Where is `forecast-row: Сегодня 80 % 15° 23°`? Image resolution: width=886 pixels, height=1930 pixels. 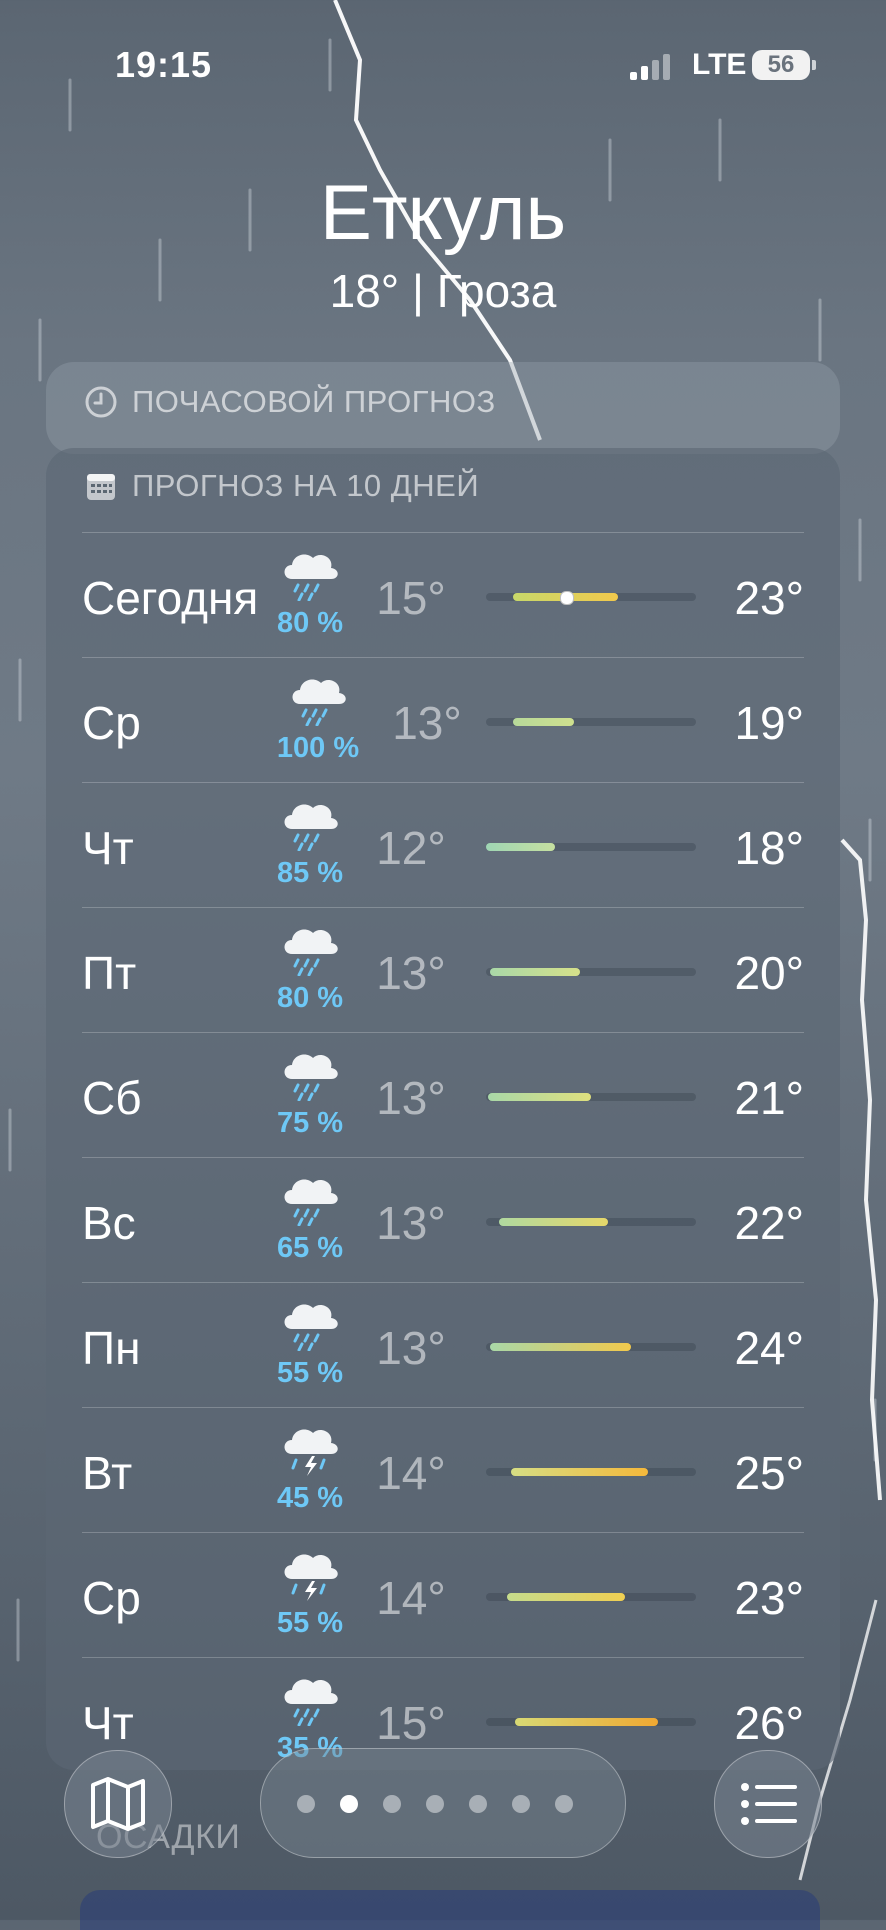
forecast-row: Сегодня 80 % 15° 23° is located at coordinates (443, 594).